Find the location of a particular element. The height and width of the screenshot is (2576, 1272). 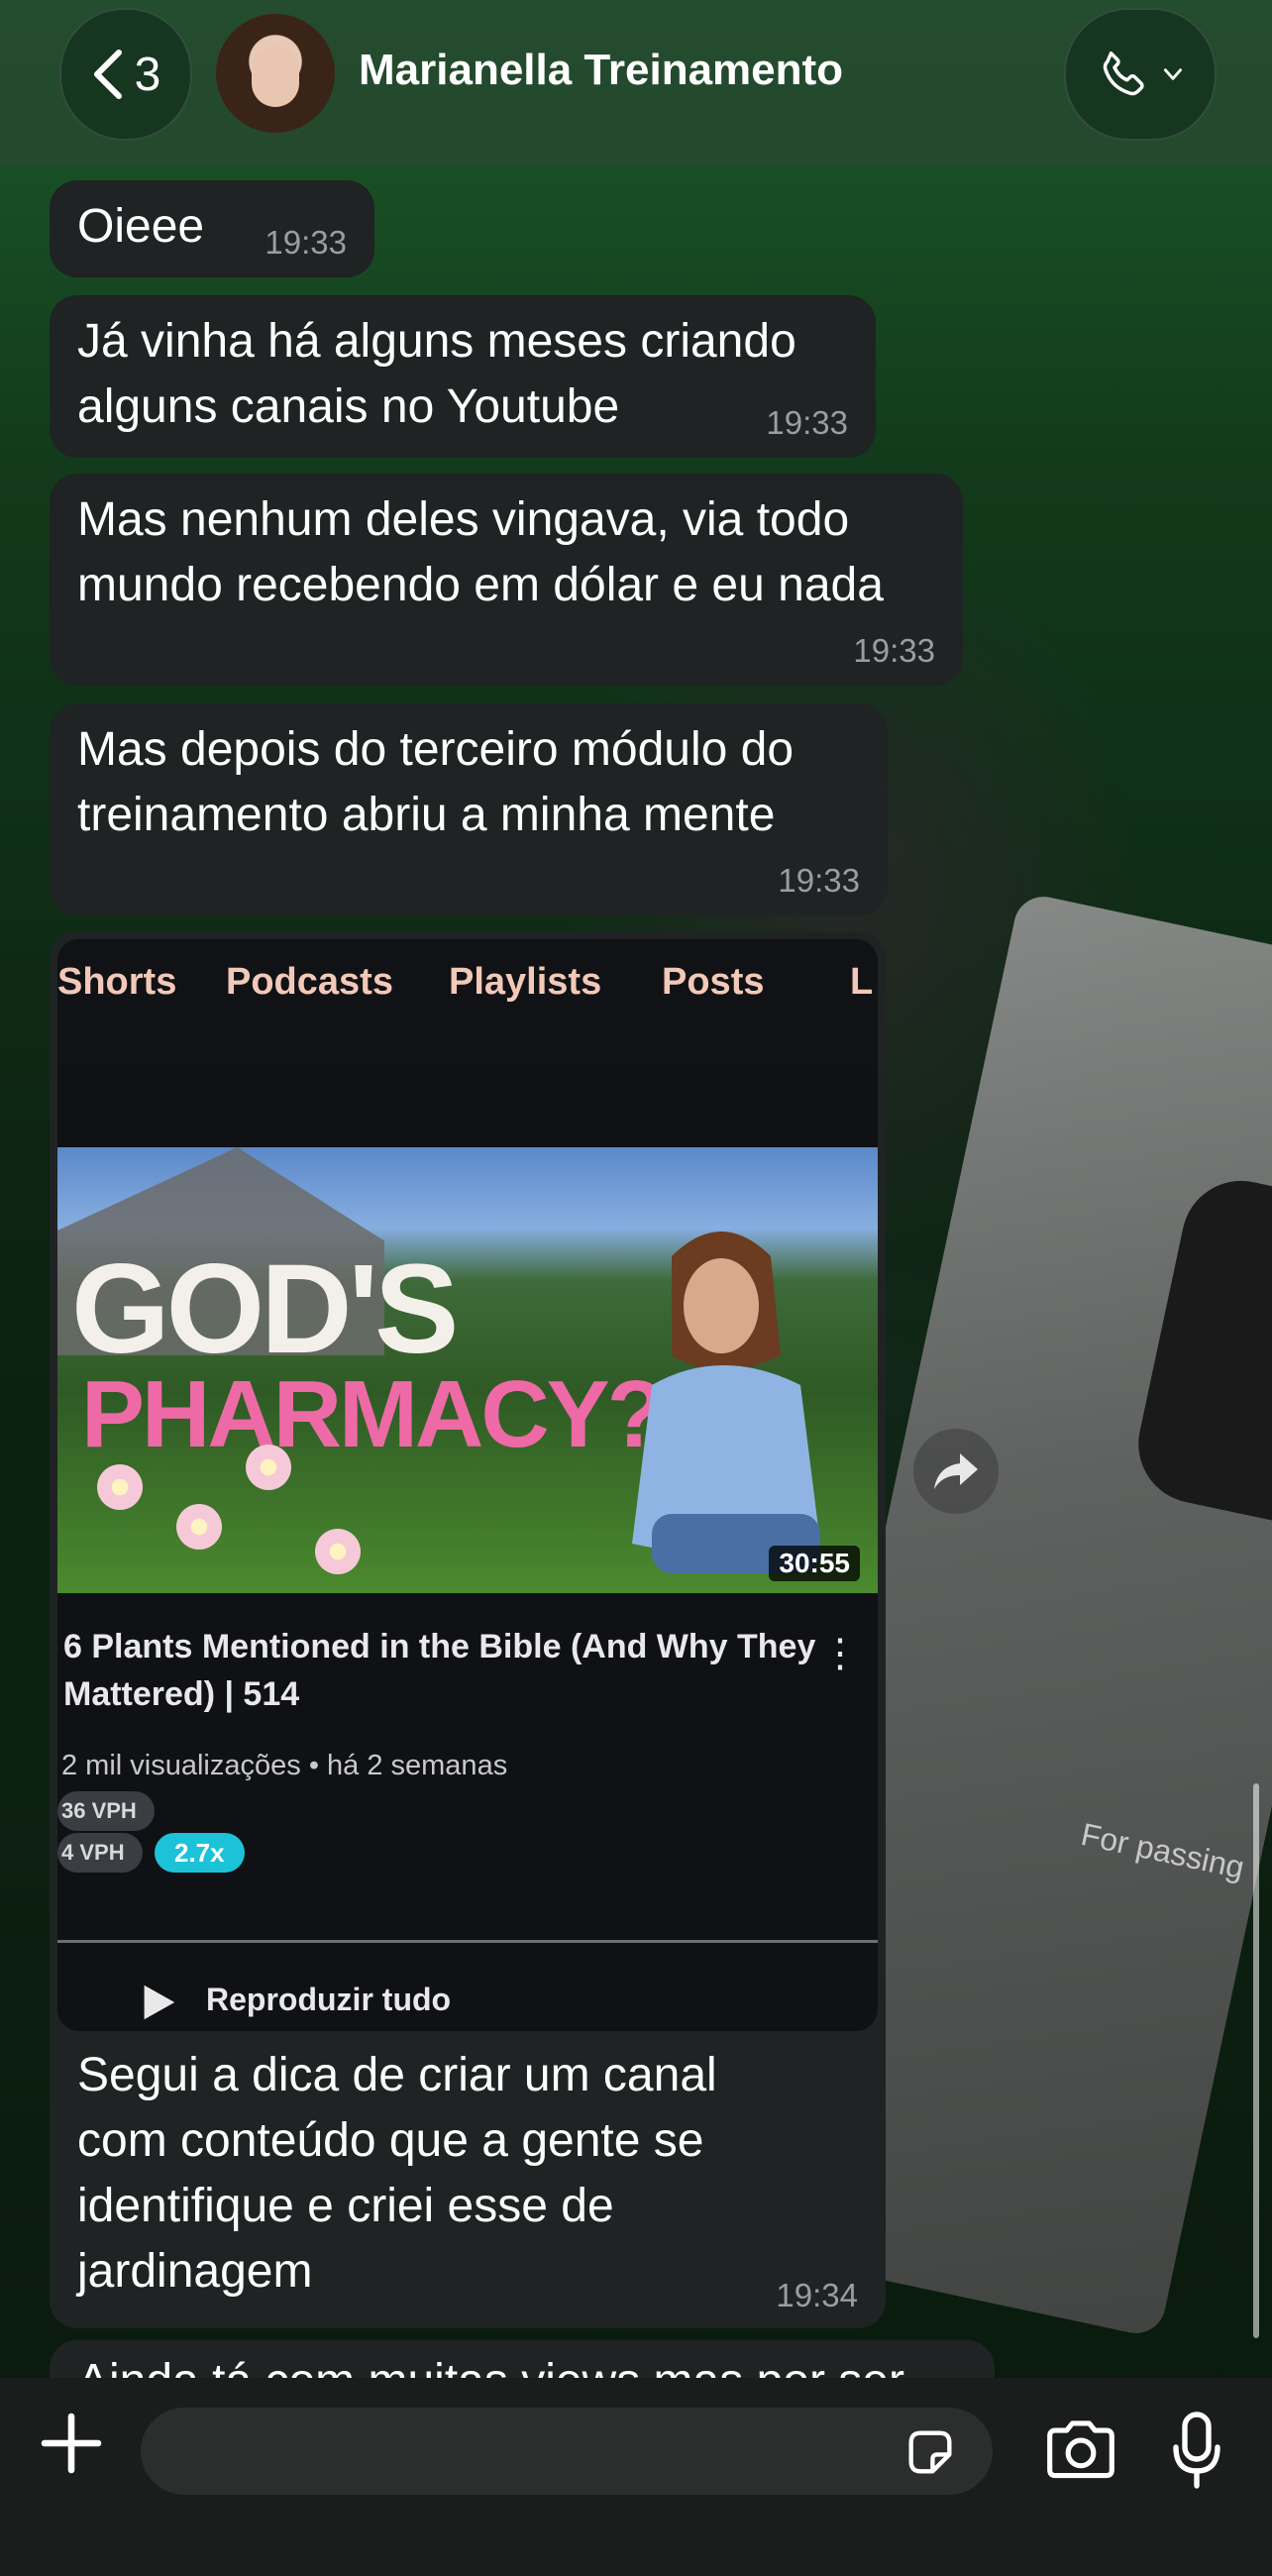

avatar is located at coordinates (275, 73).